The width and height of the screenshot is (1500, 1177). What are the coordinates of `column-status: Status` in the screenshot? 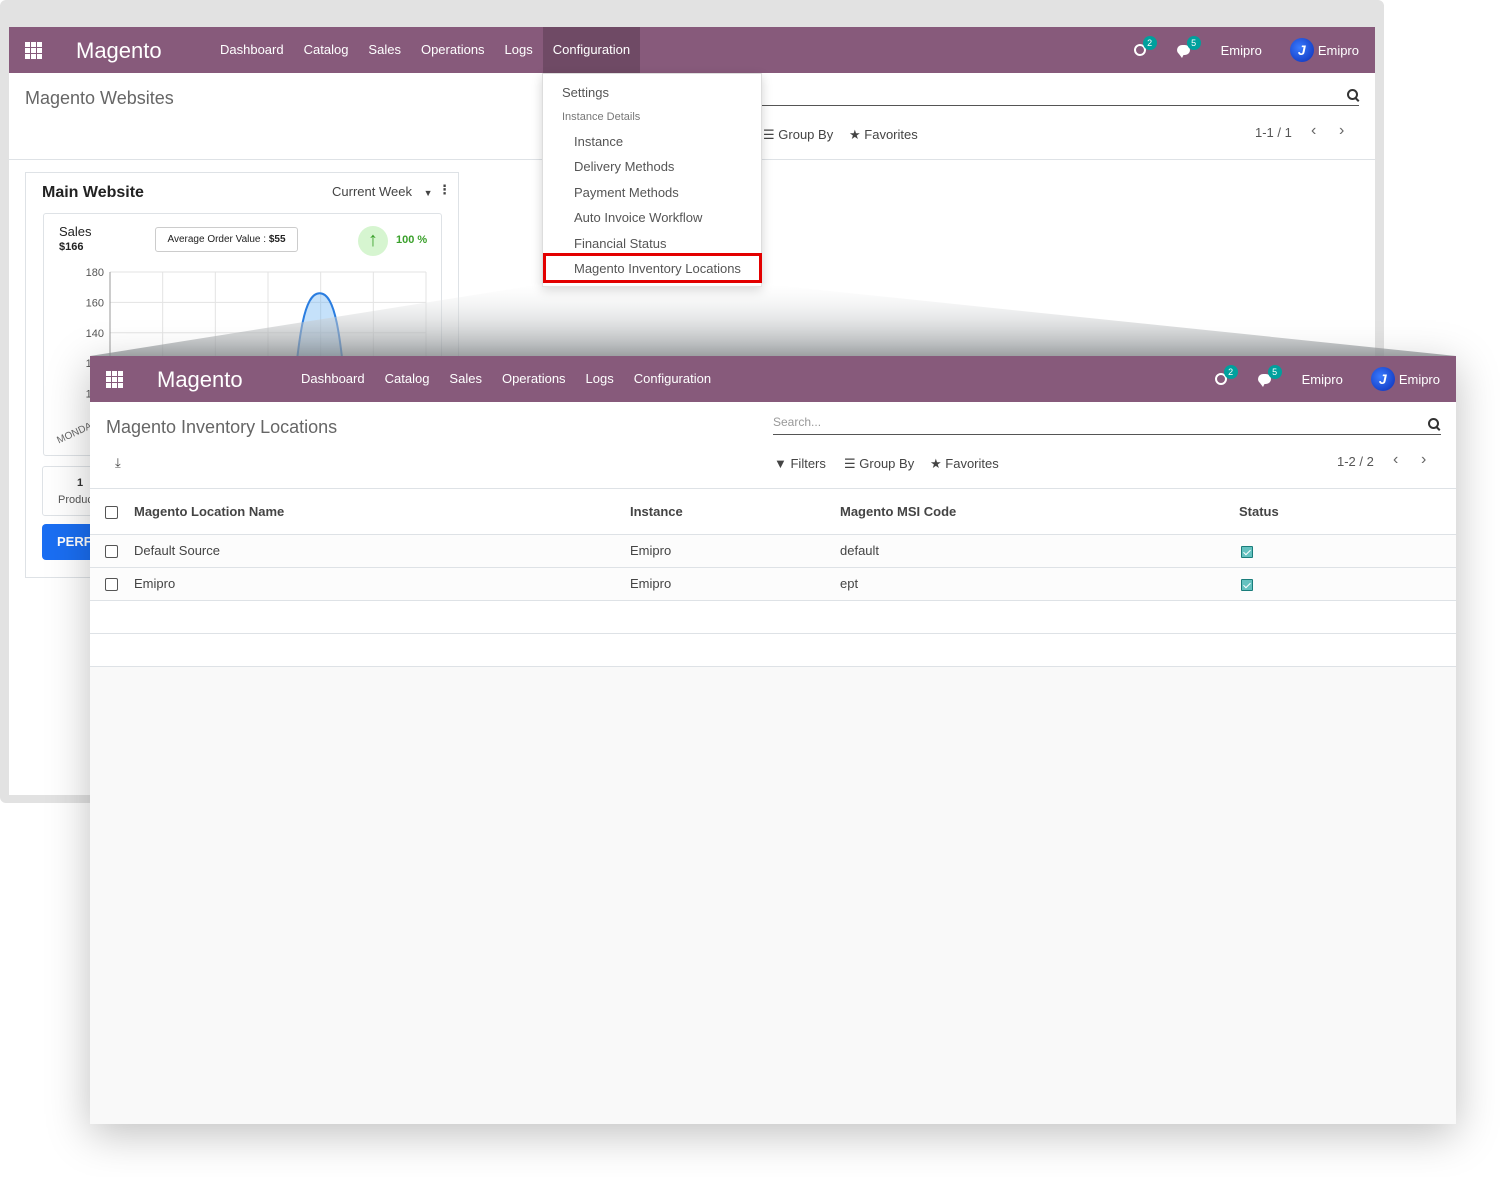 It's located at (1347, 512).